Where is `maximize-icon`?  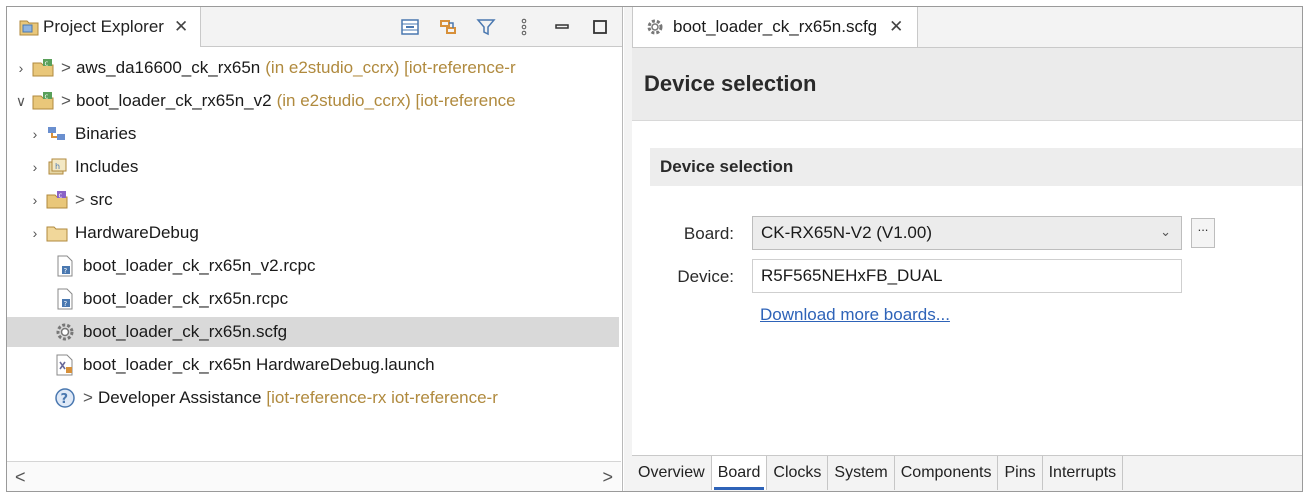 maximize-icon is located at coordinates (600, 27).